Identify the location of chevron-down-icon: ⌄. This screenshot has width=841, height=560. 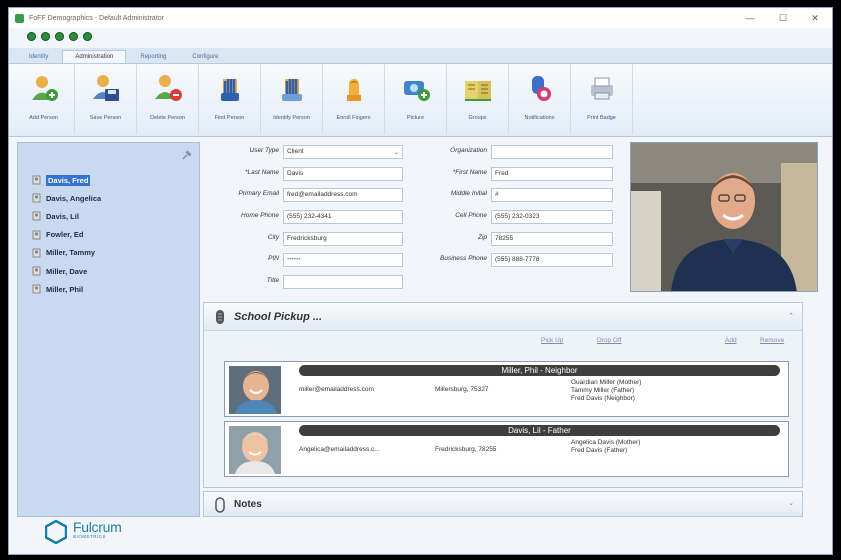
(396, 152).